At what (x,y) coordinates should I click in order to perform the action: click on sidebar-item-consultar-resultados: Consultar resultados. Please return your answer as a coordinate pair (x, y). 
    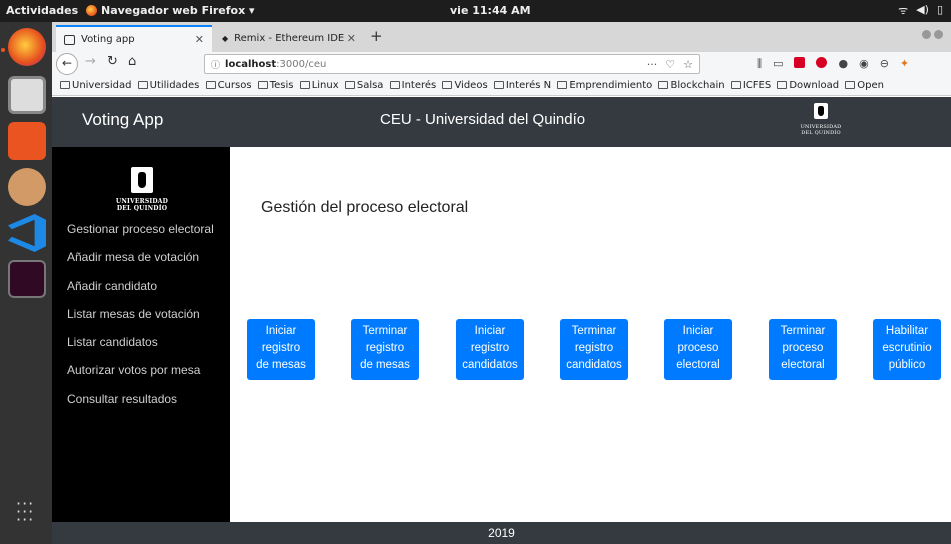
    Looking at the image, I should click on (140, 405).